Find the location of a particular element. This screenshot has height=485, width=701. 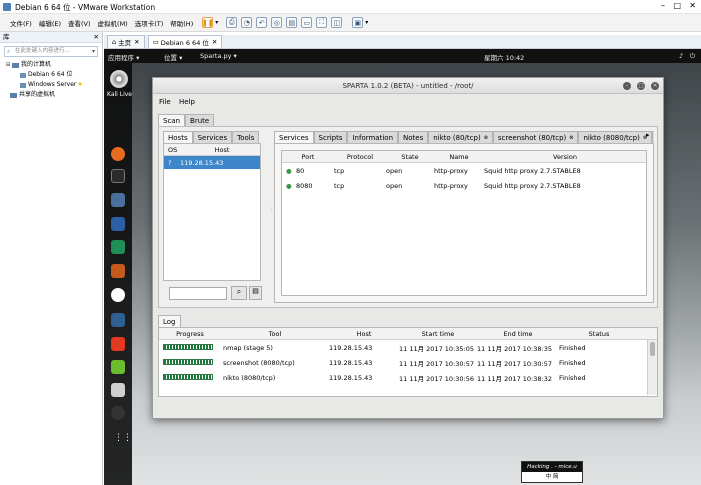

col-host: Host is located at coordinates (222, 150).